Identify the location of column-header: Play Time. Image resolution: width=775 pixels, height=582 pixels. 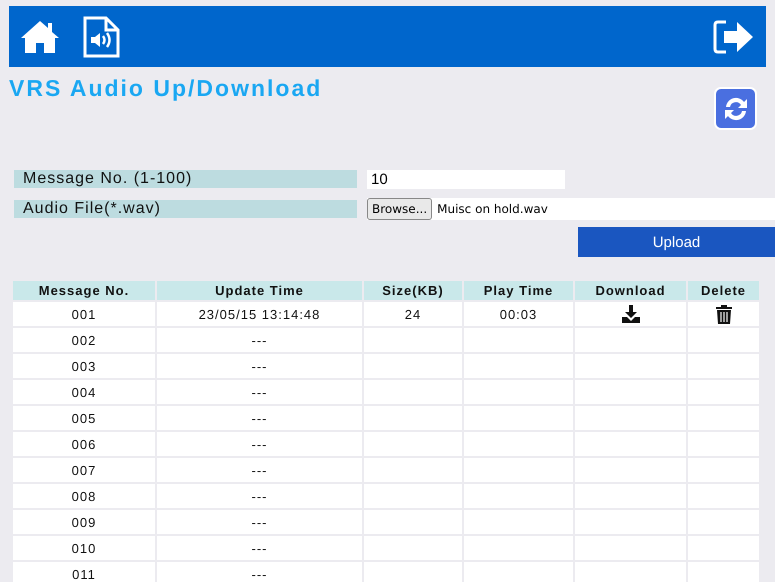
(518, 290).